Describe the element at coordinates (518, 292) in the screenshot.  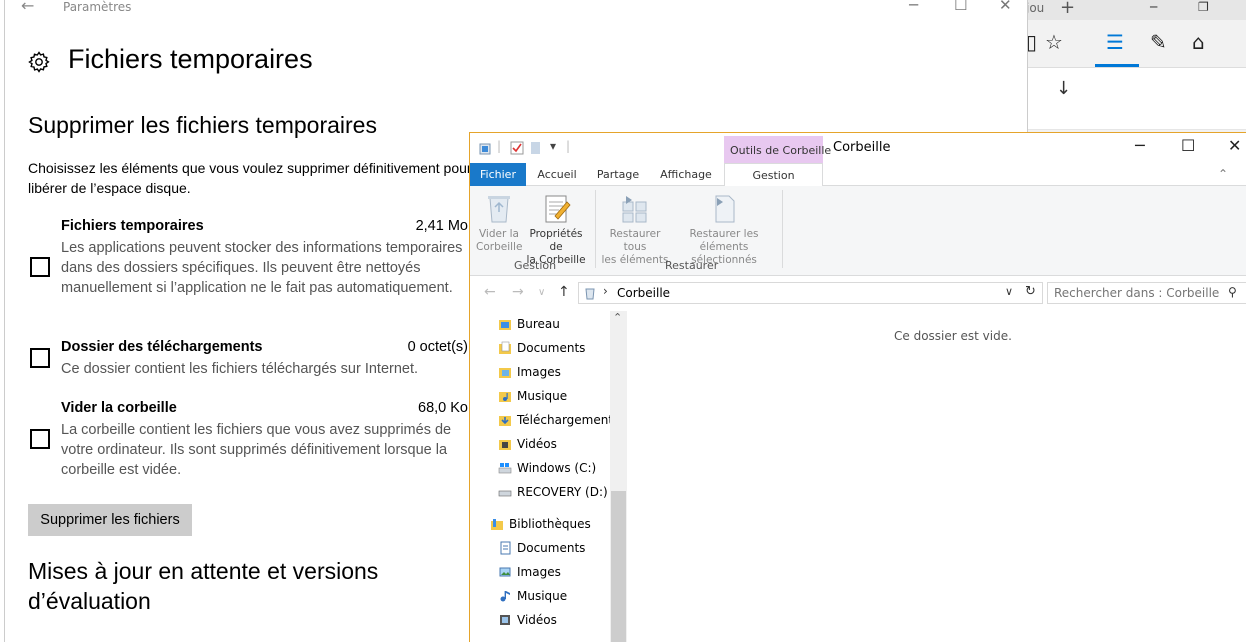
I see `forward-nav-icon: →` at that location.